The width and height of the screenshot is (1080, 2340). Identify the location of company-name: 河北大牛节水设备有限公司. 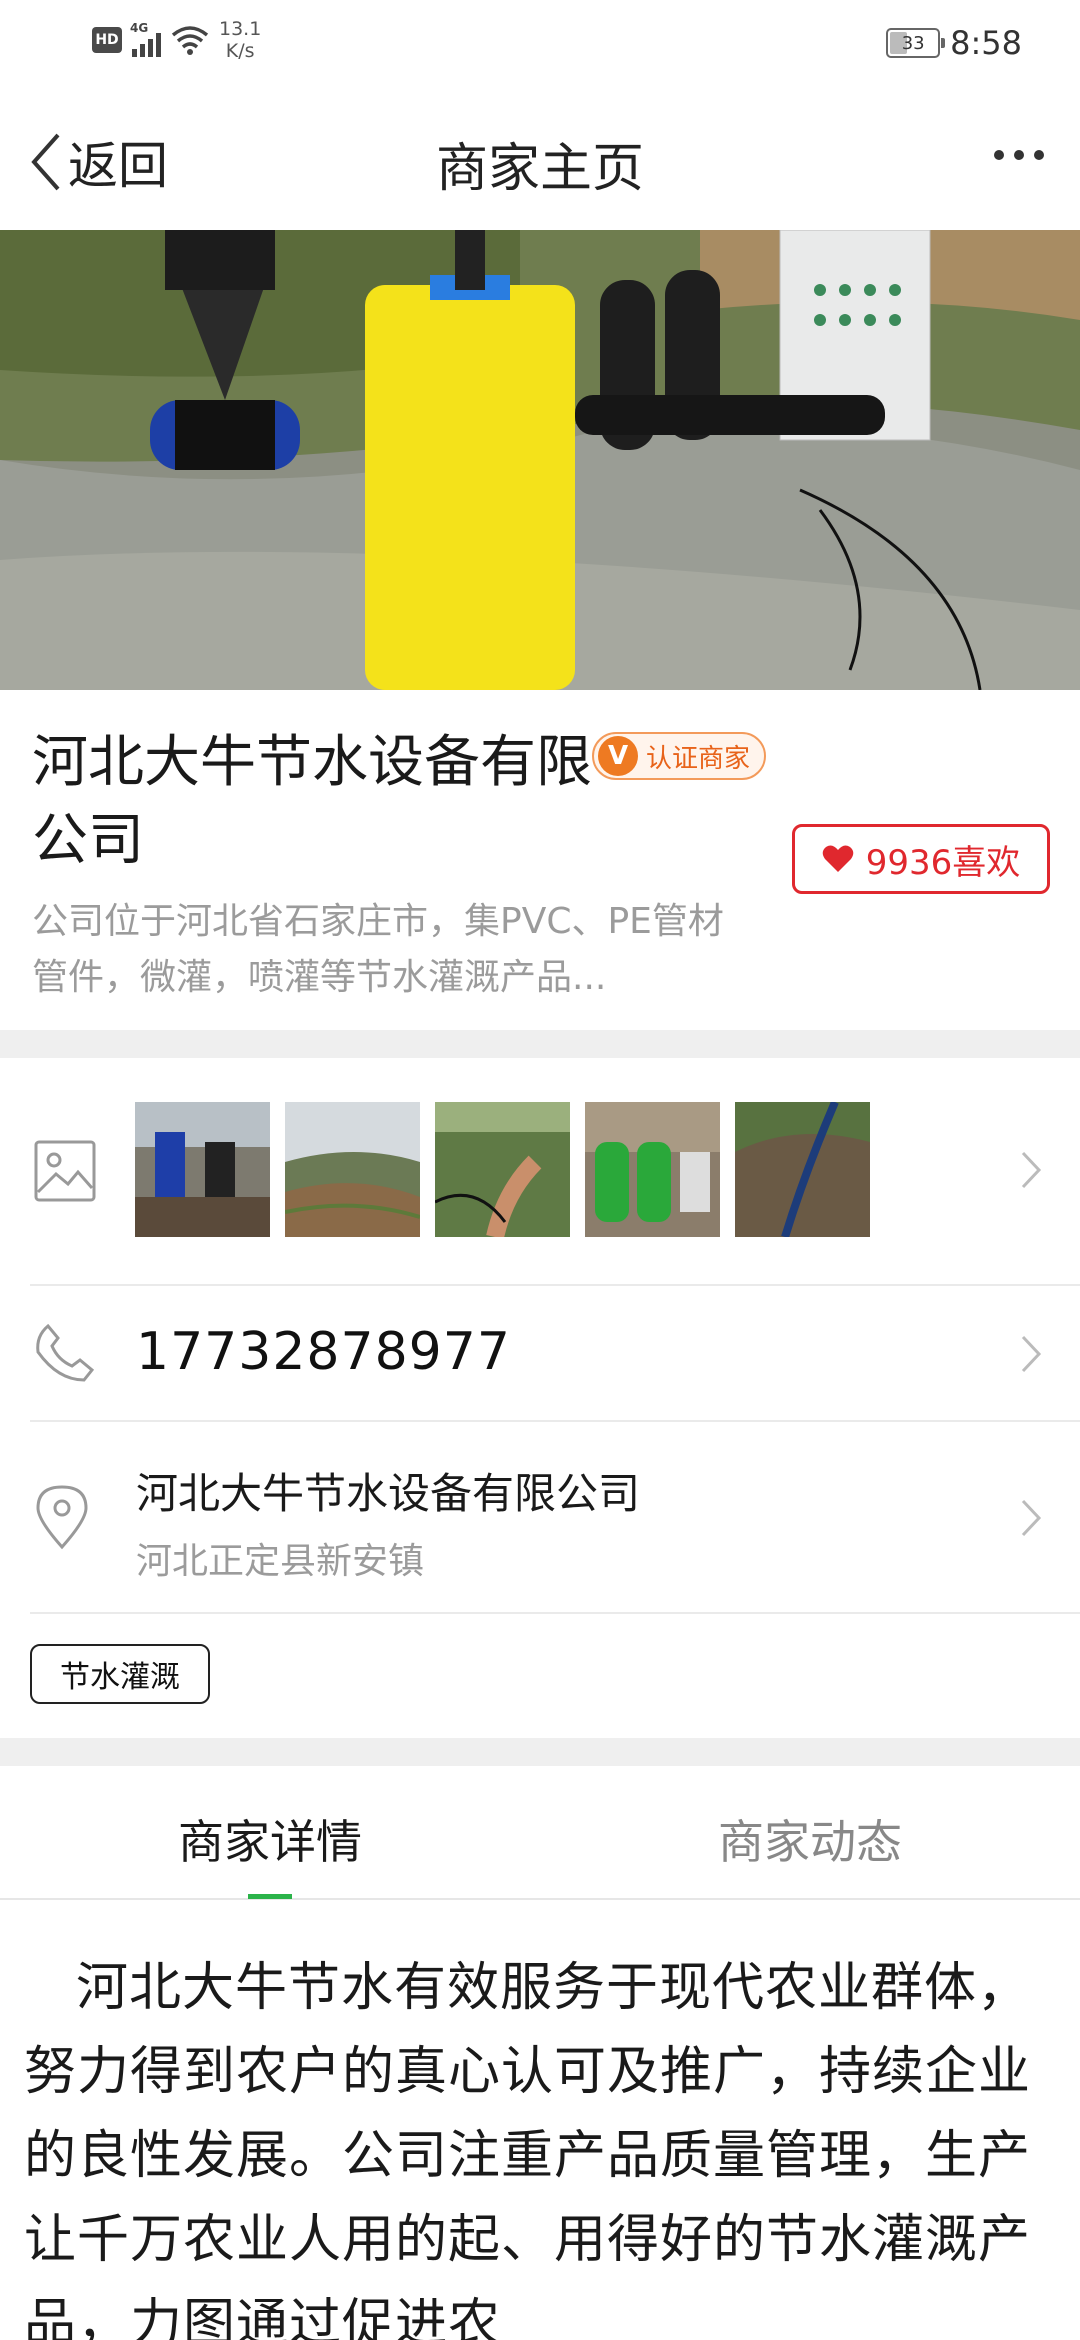
(312, 801).